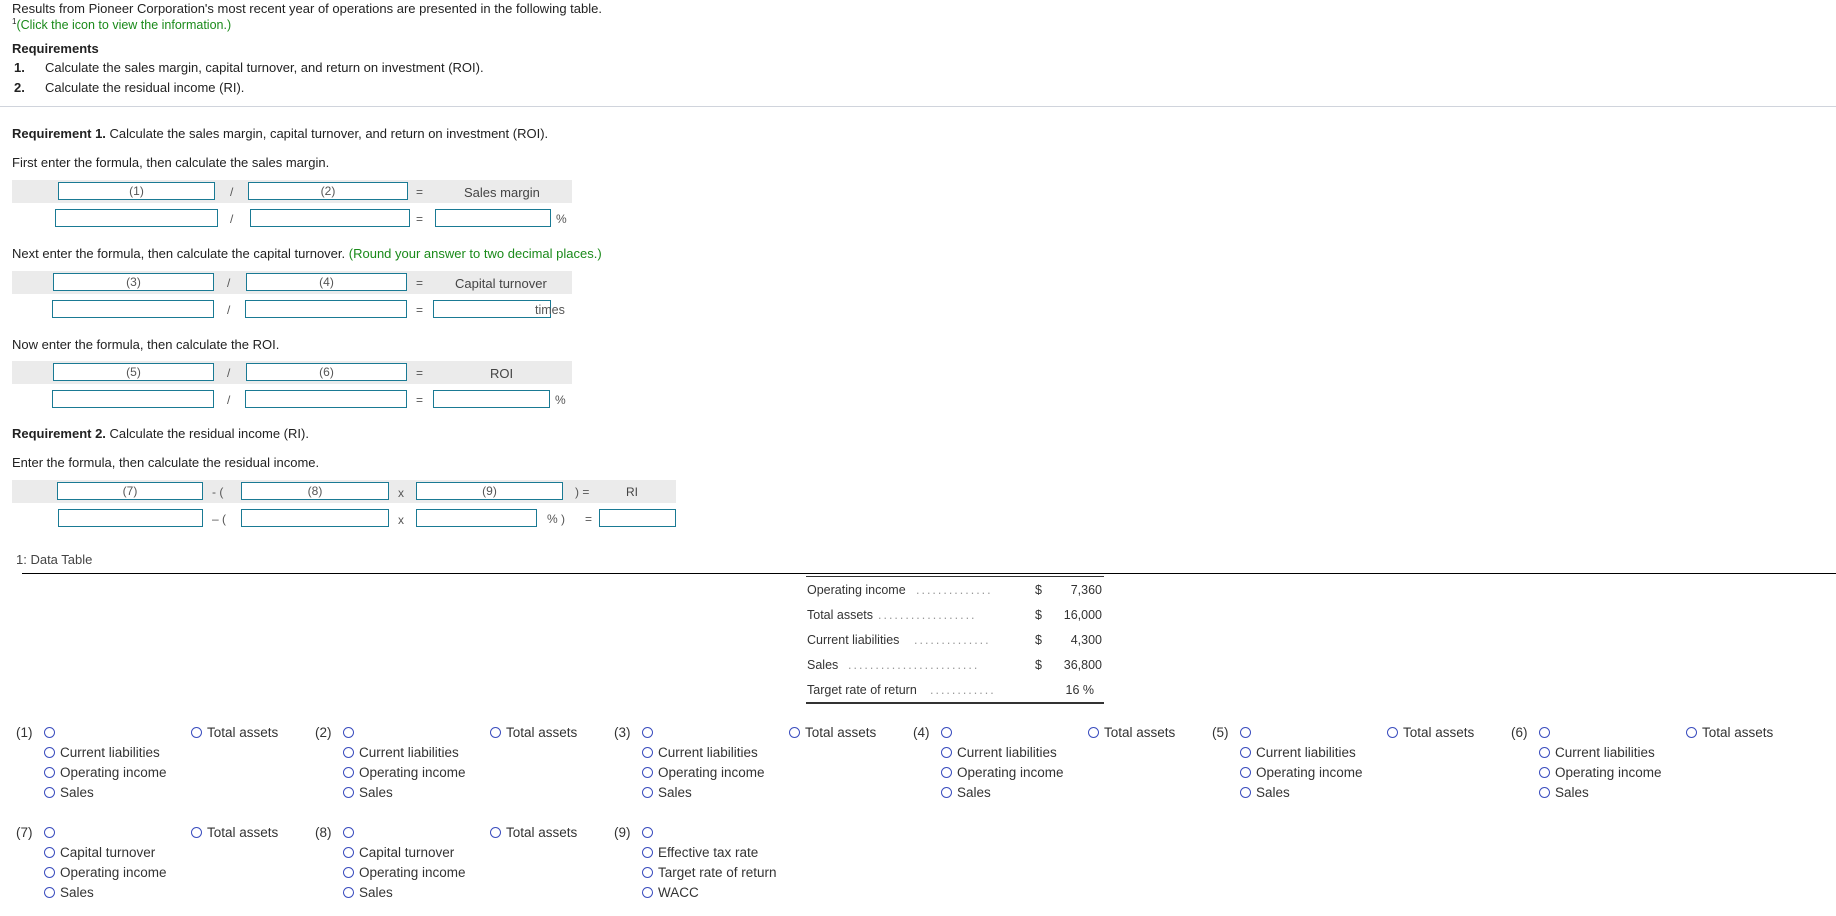 The image size is (1836, 916). Describe the element at coordinates (637, 518) in the screenshot. I see `ri-result-input` at that location.